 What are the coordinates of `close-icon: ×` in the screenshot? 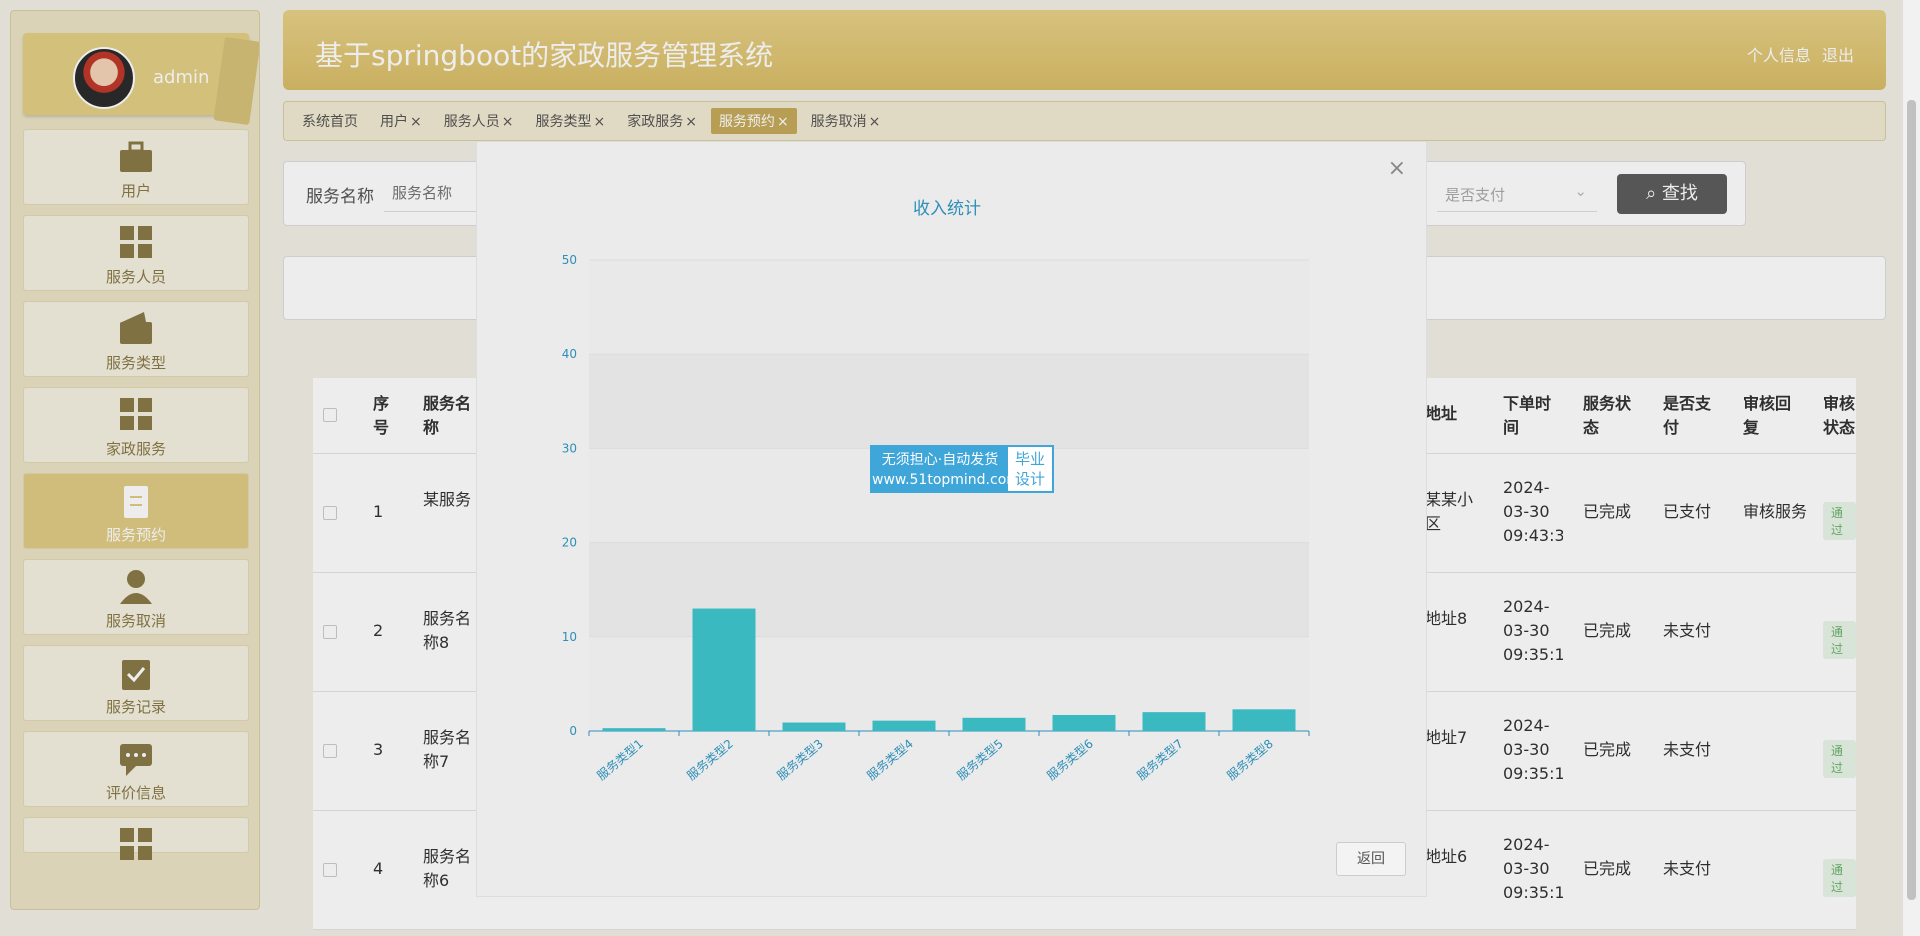 It's located at (1397, 168).